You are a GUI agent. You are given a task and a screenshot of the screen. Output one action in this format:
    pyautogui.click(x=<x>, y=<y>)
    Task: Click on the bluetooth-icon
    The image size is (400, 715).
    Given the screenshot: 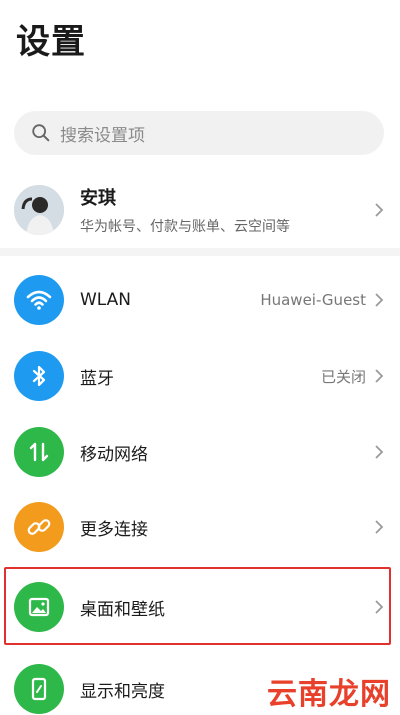 What is the action you would take?
    pyautogui.click(x=39, y=376)
    